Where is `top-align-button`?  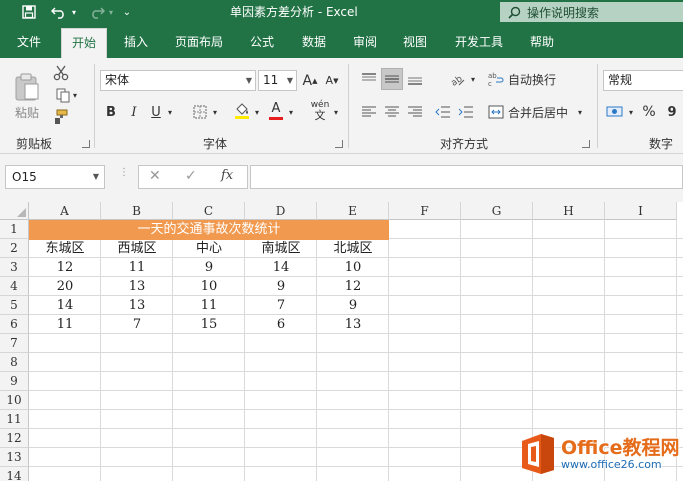 top-align-button is located at coordinates (369, 79).